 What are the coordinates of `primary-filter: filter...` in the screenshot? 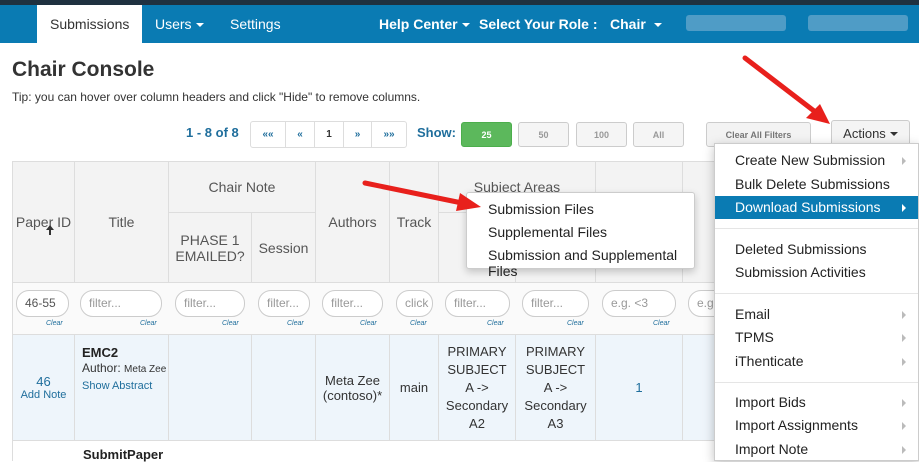 It's located at (477, 303).